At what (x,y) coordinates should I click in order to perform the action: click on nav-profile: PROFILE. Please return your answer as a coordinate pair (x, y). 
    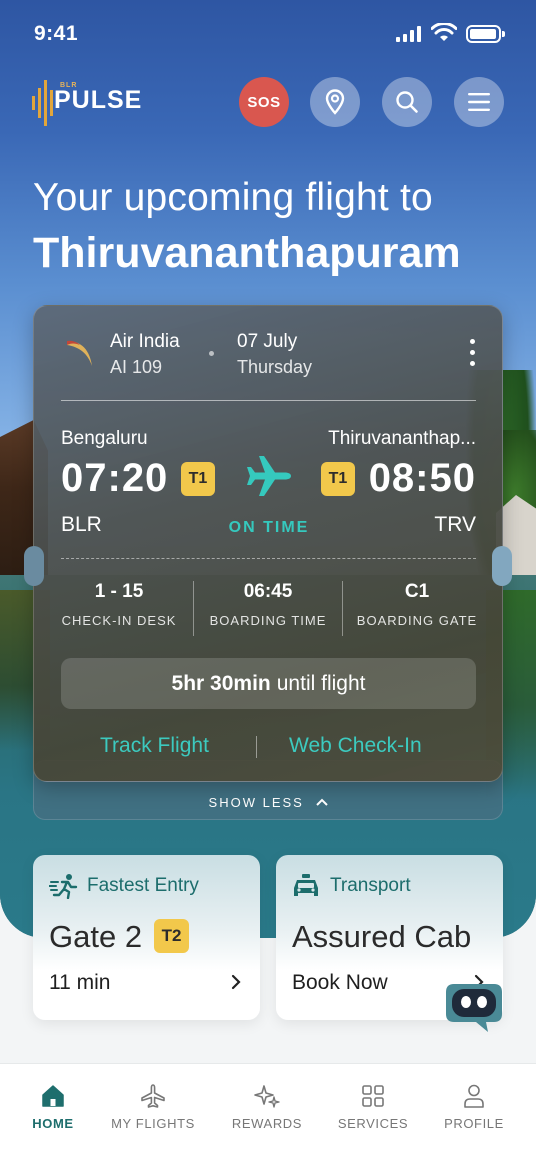
    Looking at the image, I should click on (474, 1106).